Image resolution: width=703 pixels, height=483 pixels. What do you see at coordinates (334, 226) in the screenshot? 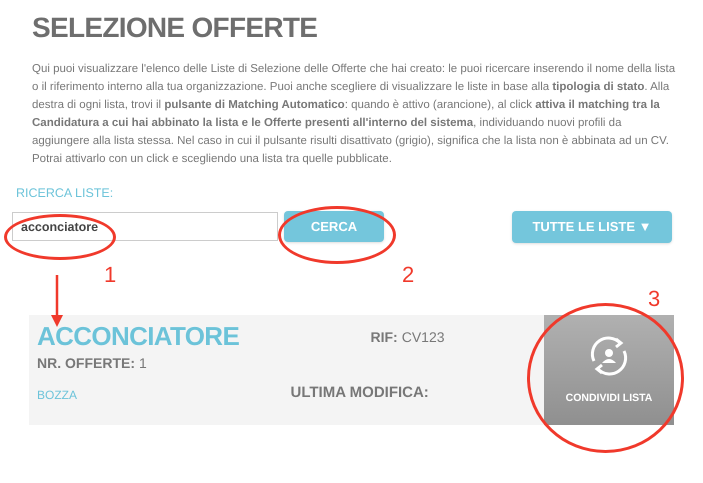
I see `search-button: CERCA` at bounding box center [334, 226].